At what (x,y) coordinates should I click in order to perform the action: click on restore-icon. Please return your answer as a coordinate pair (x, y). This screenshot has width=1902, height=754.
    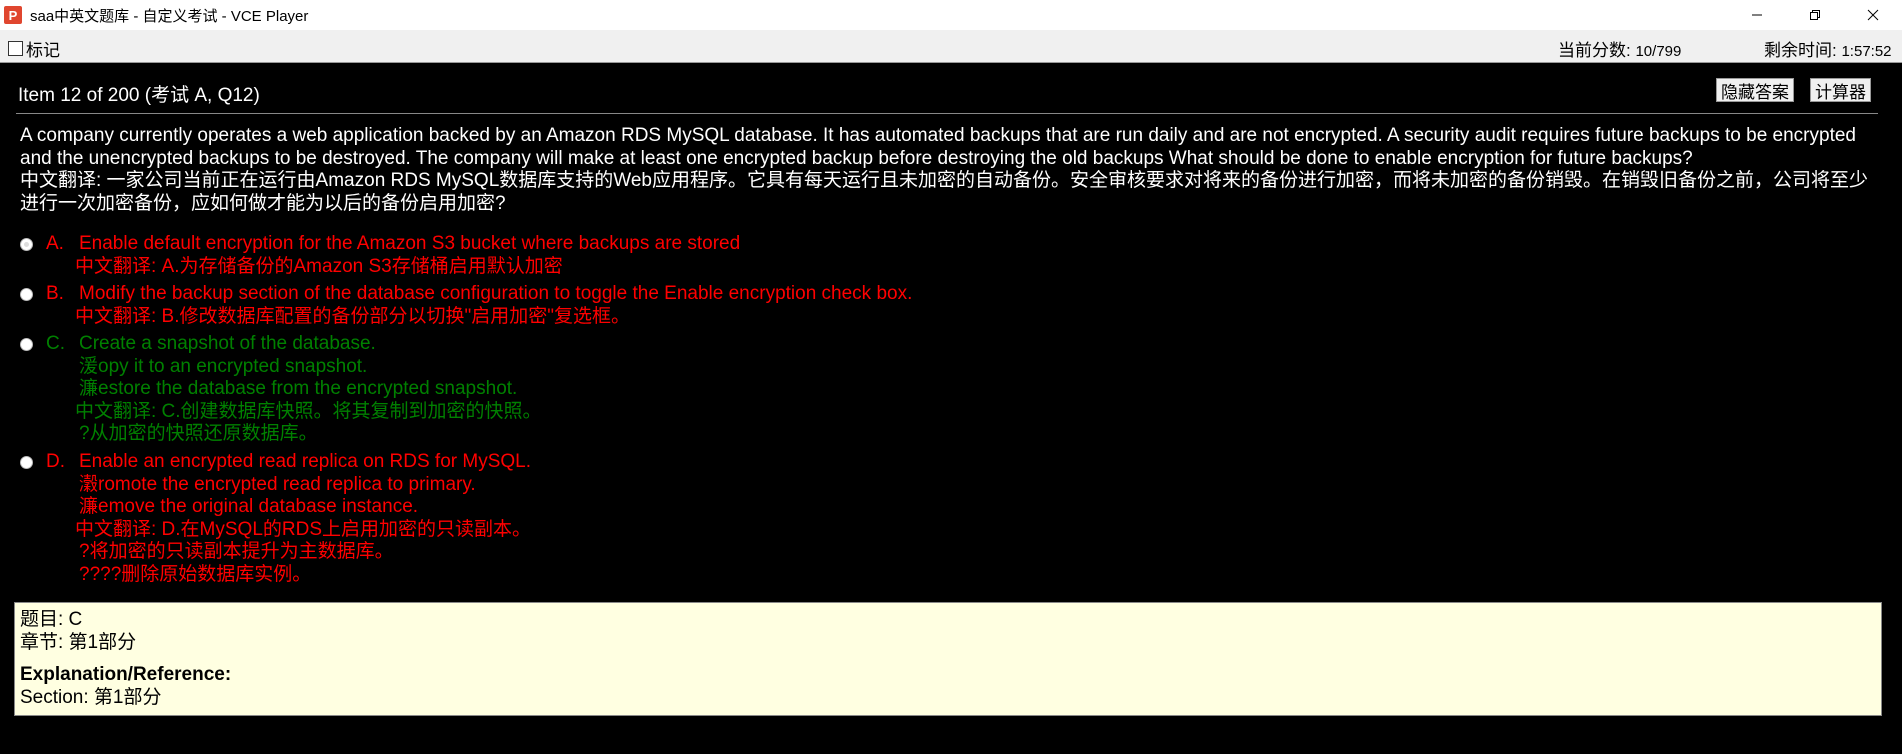
    Looking at the image, I should click on (1815, 15).